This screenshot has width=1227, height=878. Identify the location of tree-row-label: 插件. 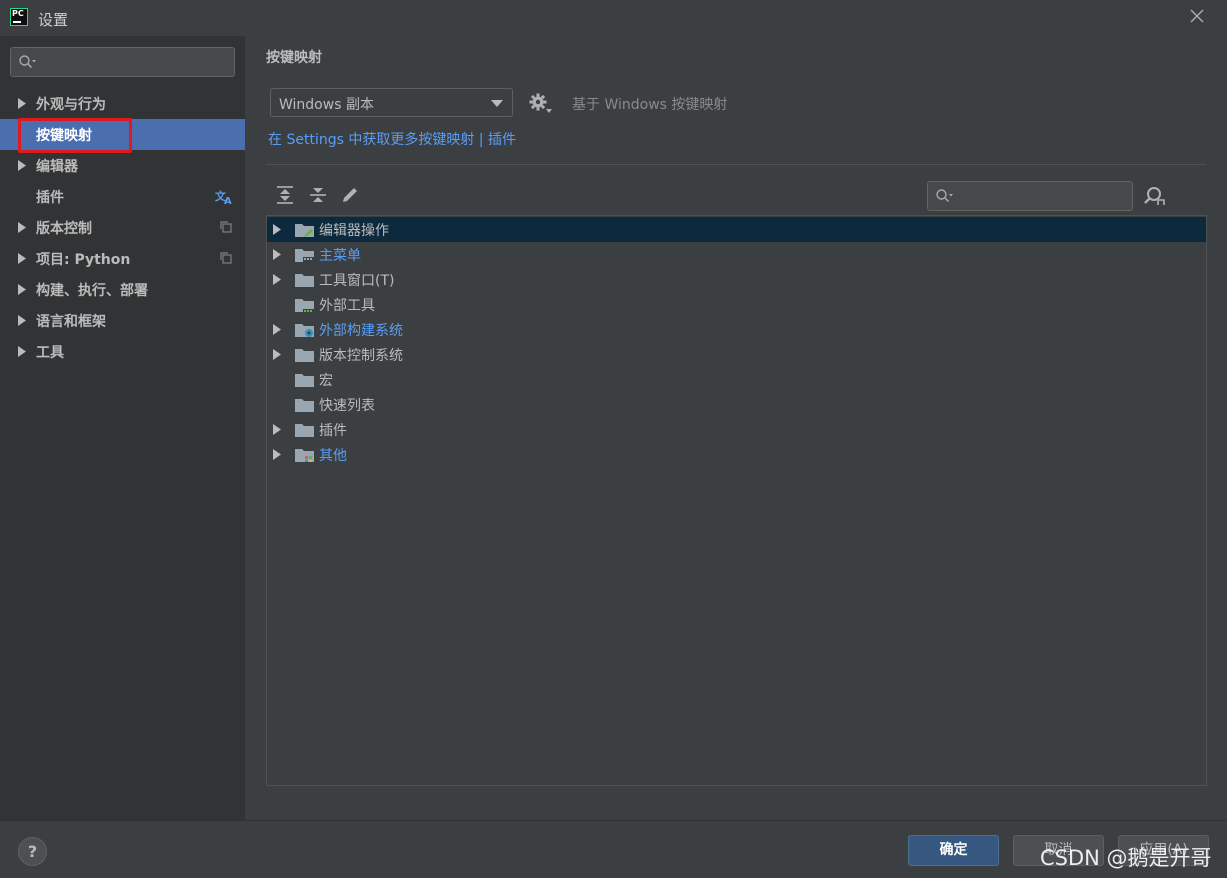
(333, 431).